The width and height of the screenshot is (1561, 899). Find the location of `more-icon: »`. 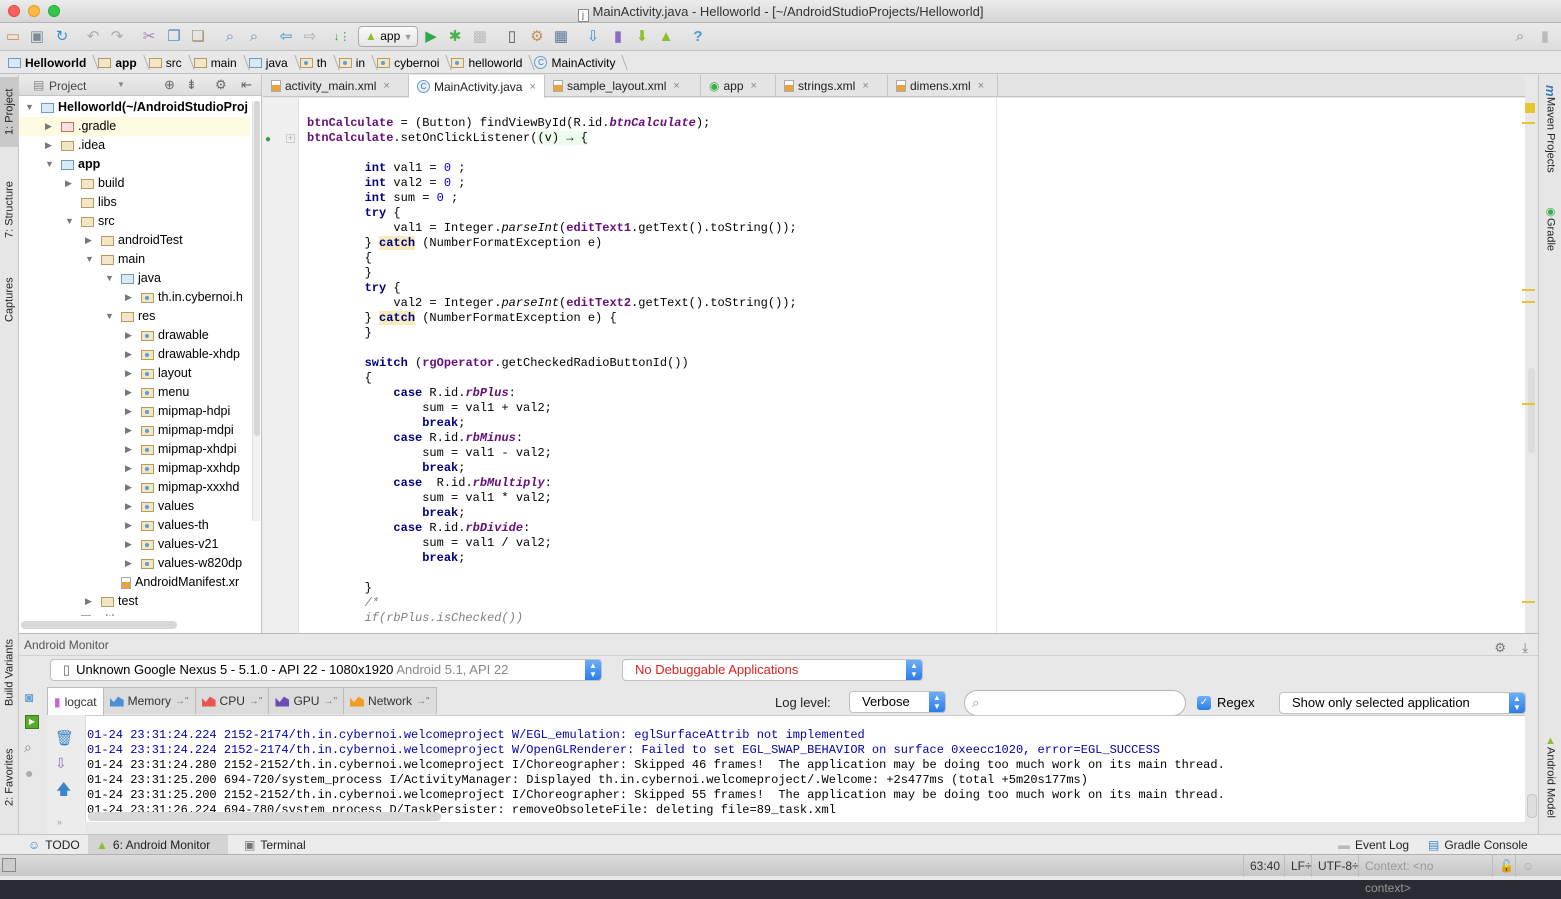

more-icon: » is located at coordinates (59, 822).